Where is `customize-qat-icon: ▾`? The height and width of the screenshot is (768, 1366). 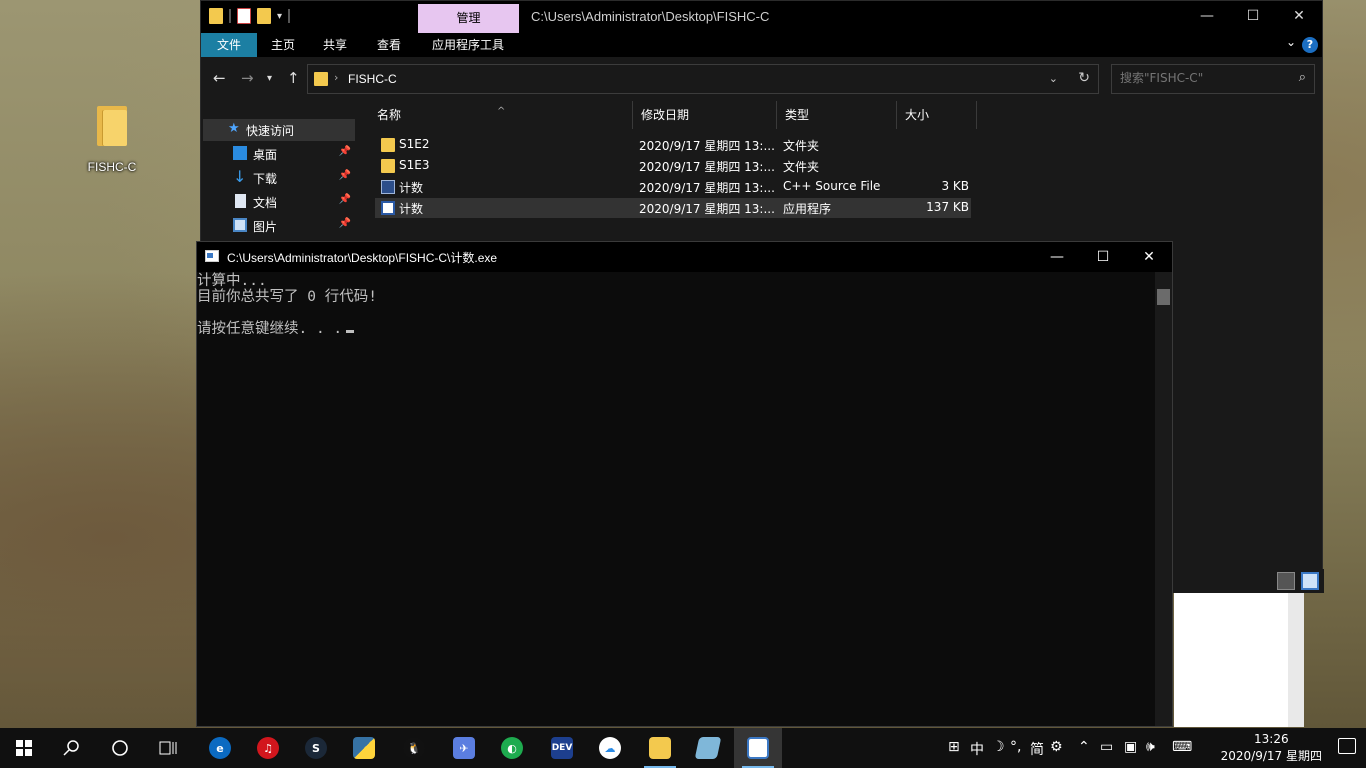
customize-qat-icon: ▾ is located at coordinates (279, 16).